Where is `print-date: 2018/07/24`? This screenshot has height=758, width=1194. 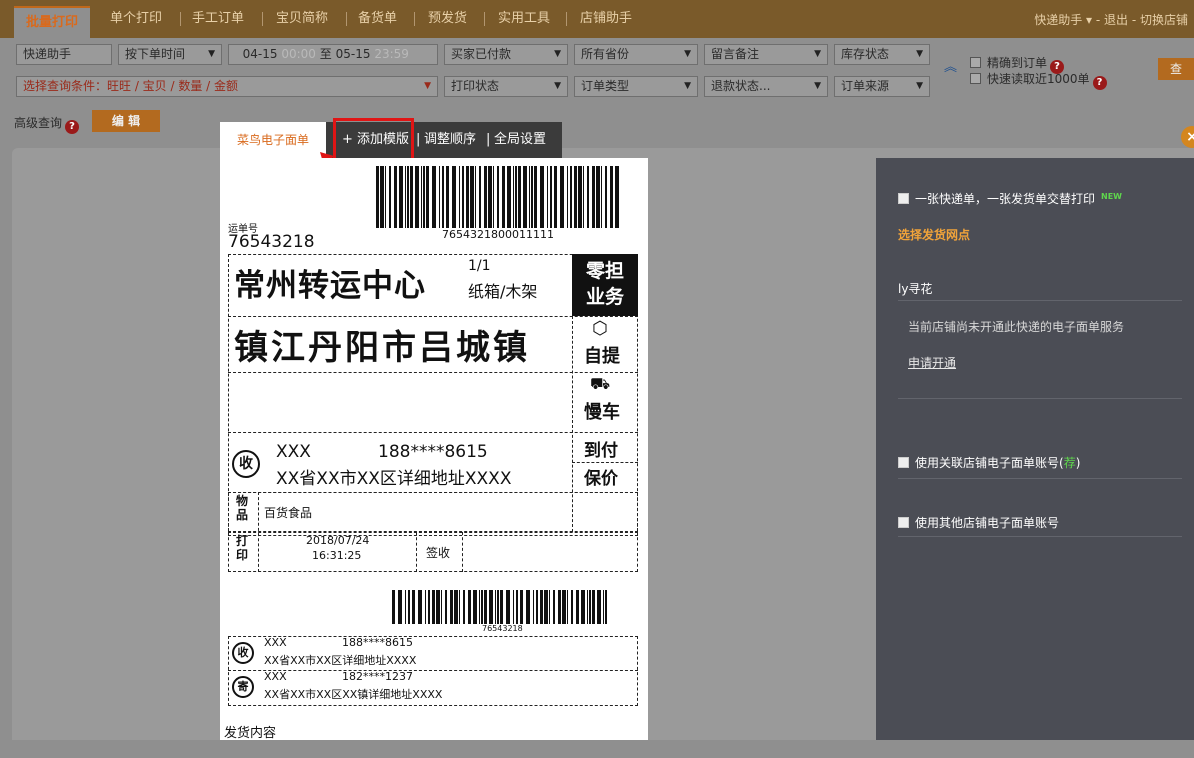 print-date: 2018/07/24 is located at coordinates (338, 540).